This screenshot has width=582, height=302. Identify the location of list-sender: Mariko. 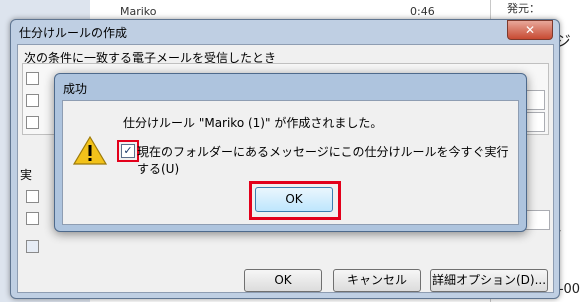
(138, 11).